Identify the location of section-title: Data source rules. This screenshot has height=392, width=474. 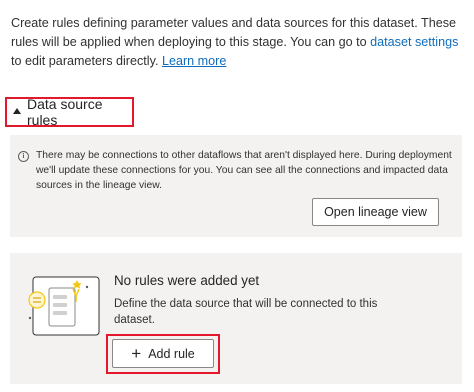
(65, 112).